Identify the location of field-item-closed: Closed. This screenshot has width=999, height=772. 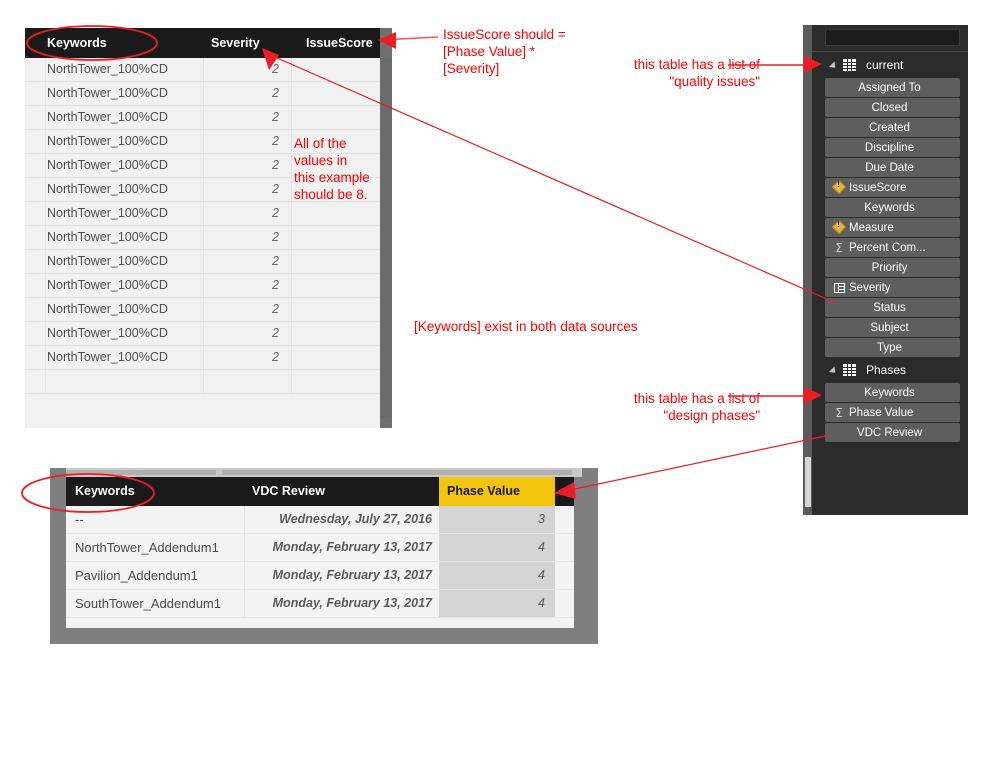
(892, 107).